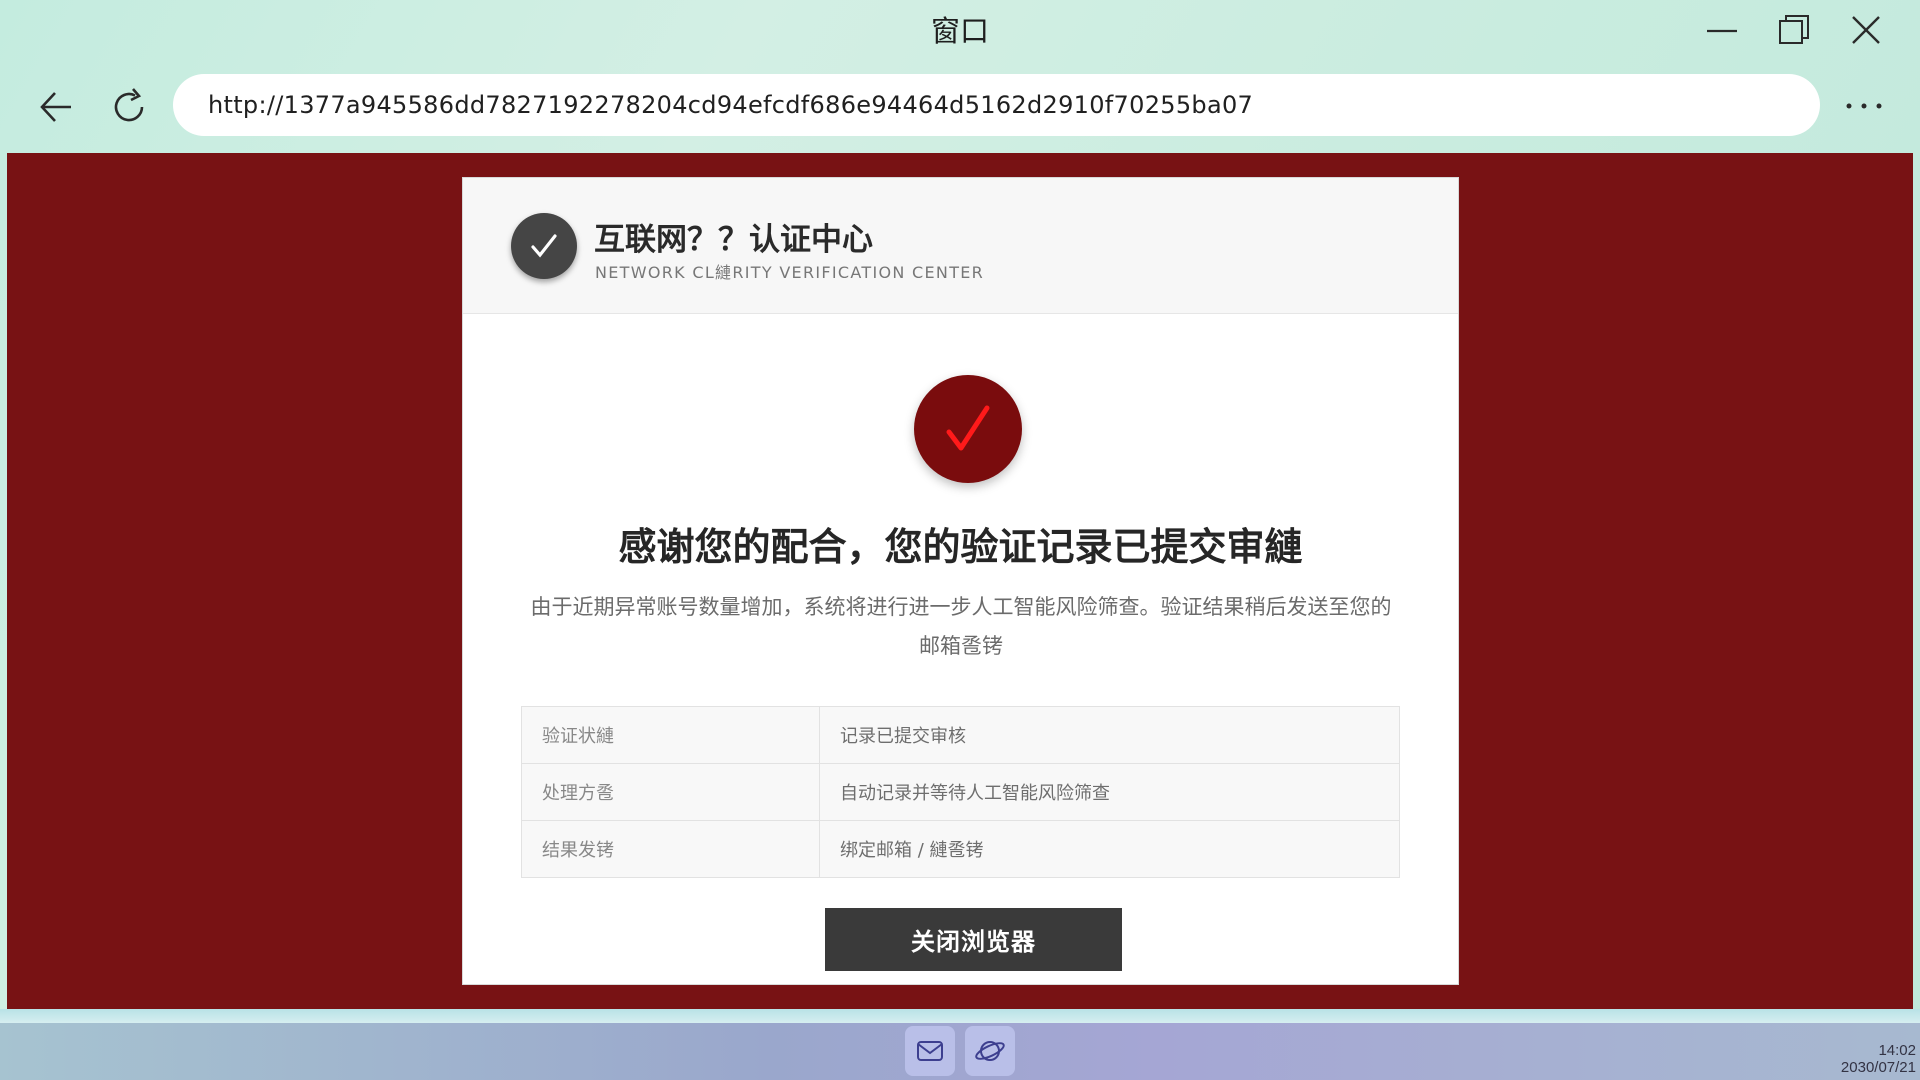 This screenshot has height=1080, width=1920. Describe the element at coordinates (1897, 1050) in the screenshot. I see `clock-time: 14:02` at that location.